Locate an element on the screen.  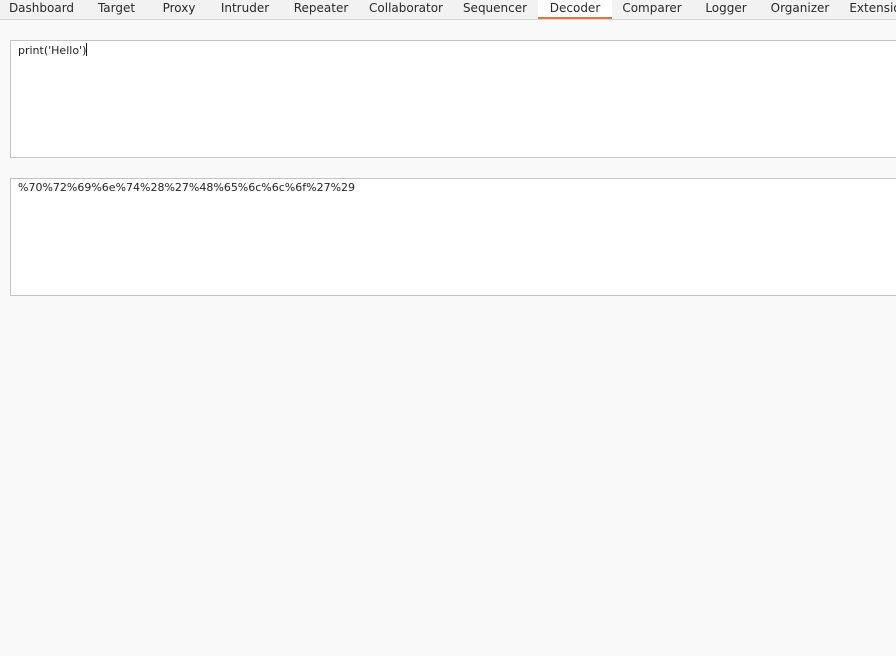
tab-decoder: Decoder is located at coordinates (575, 9).